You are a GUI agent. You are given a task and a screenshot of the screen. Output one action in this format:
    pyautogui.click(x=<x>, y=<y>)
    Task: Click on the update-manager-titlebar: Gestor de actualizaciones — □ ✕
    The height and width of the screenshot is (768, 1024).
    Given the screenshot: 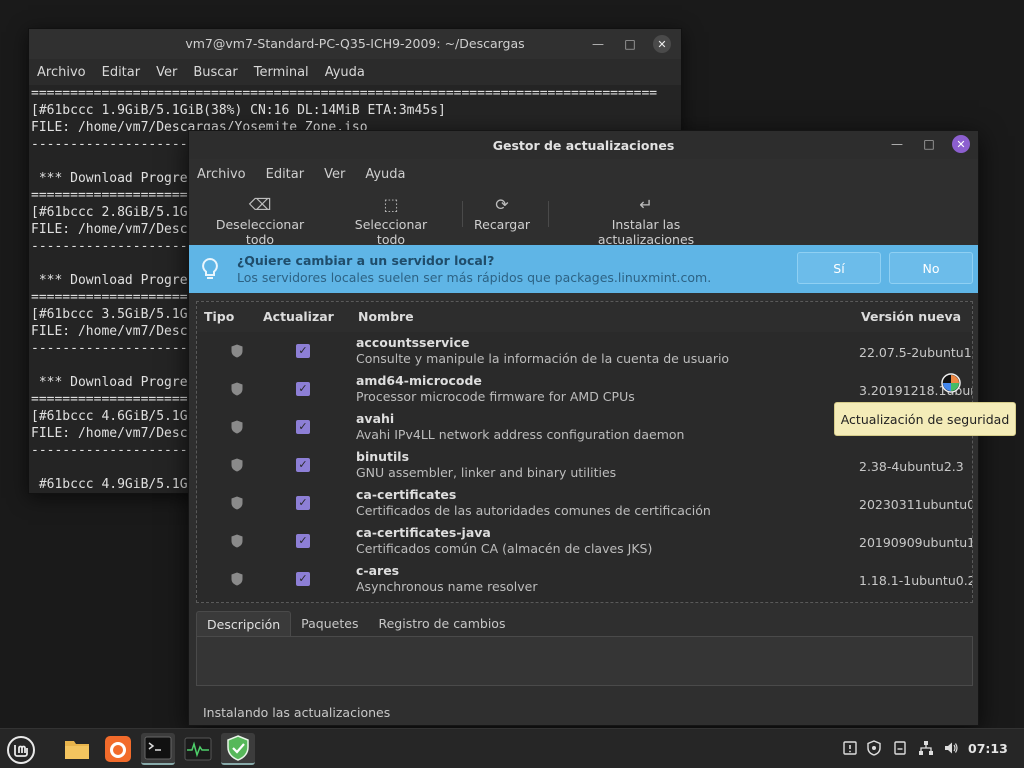 What is the action you would take?
    pyautogui.click(x=583, y=145)
    